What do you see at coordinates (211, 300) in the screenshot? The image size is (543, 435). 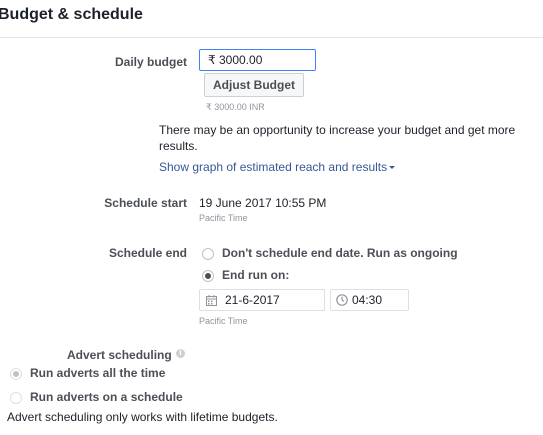 I see `calendar-icon` at bounding box center [211, 300].